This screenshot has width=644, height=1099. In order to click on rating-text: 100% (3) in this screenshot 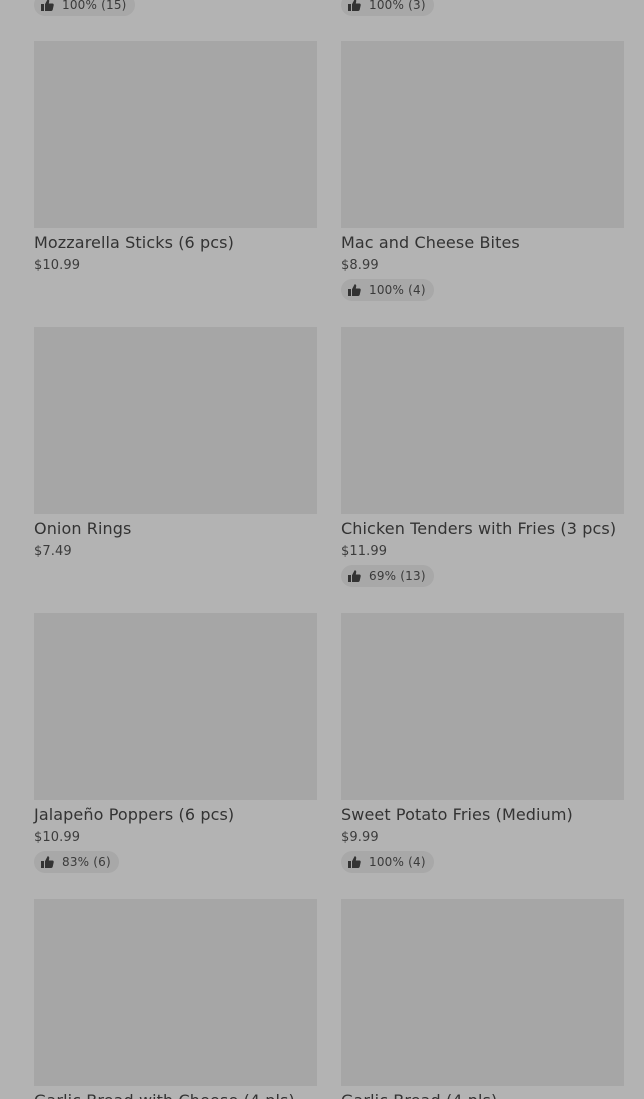, I will do `click(397, 6)`.